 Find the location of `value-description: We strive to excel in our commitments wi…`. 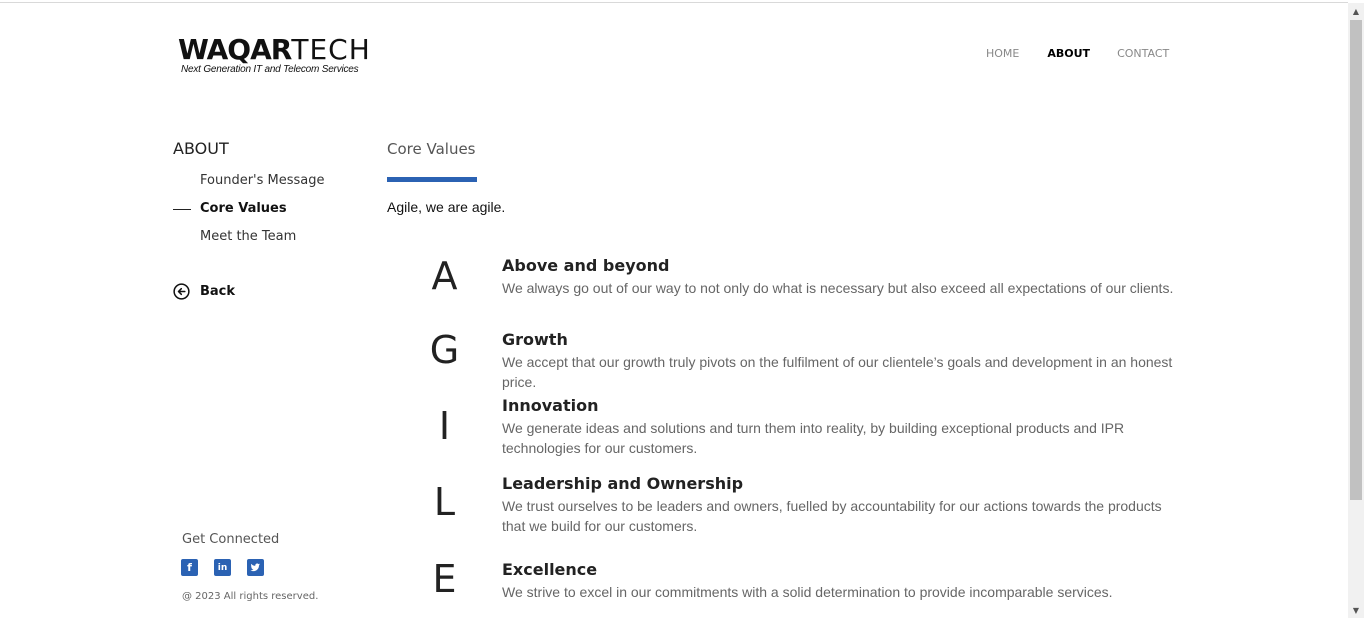

value-description: We strive to excel in our commitments wi… is located at coordinates (807, 592).